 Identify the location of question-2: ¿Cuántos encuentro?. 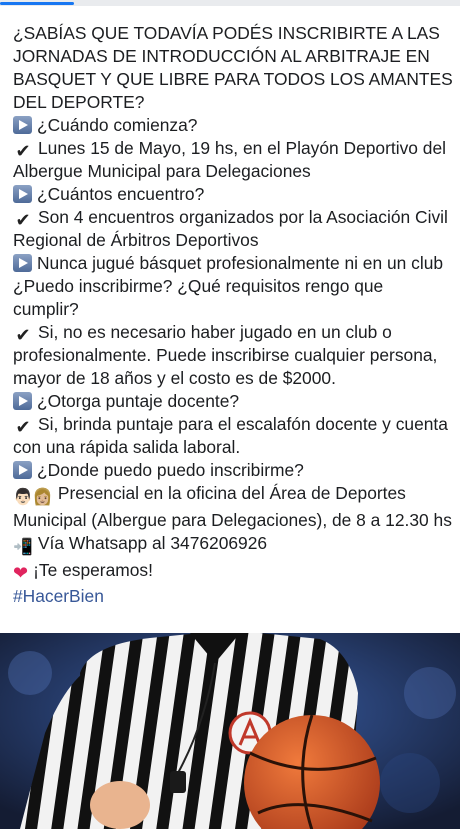
(233, 194).